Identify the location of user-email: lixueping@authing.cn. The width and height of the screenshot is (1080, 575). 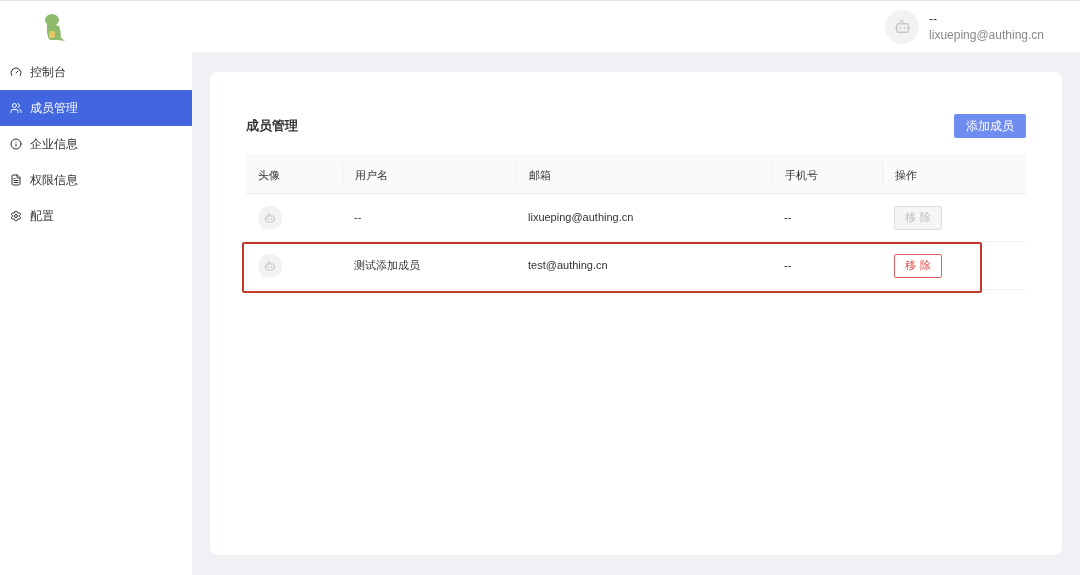
(986, 34).